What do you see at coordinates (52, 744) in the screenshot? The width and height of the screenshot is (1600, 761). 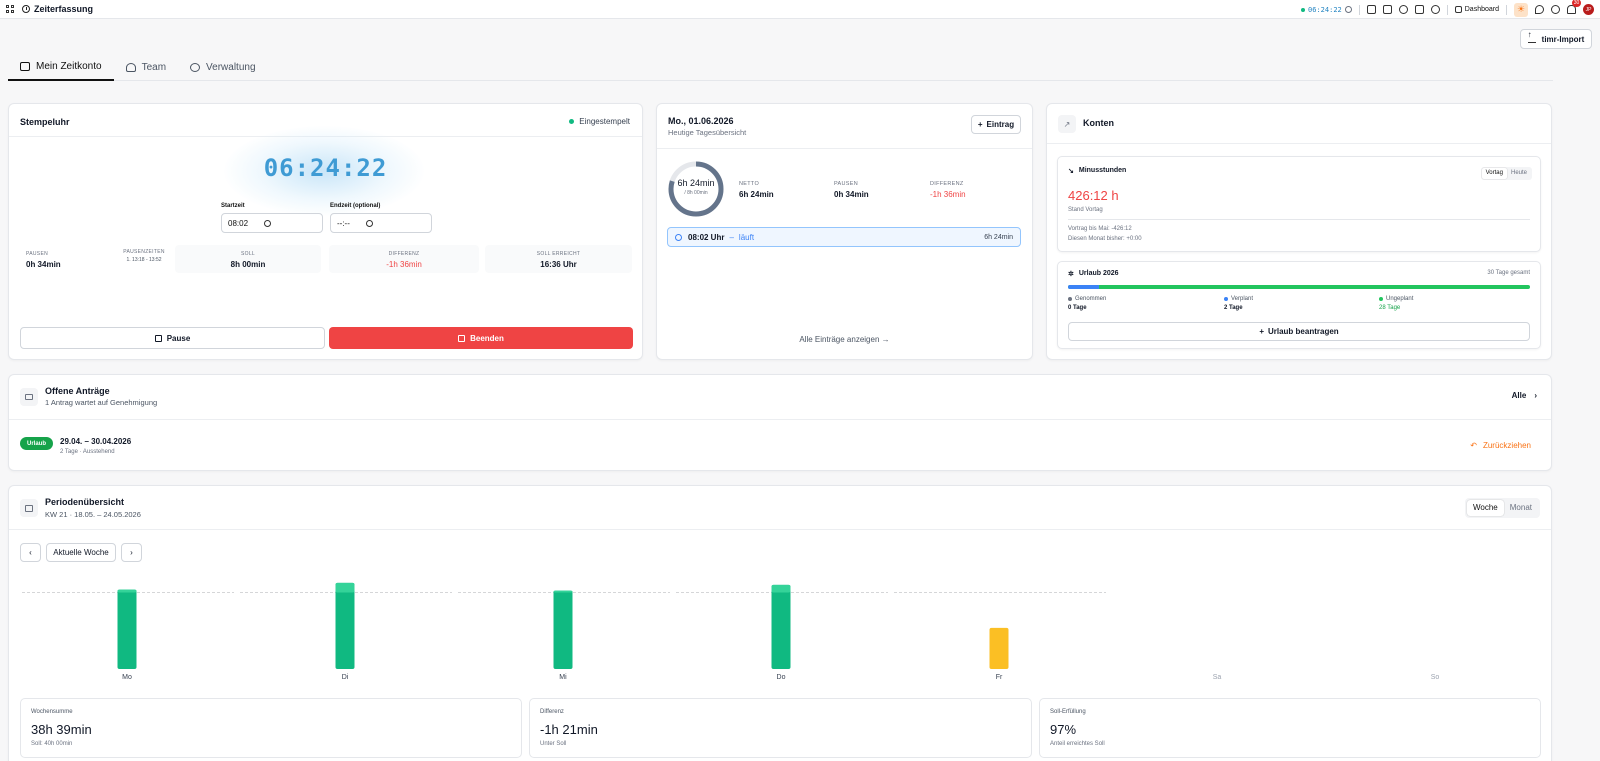 I see `summary-sub: Soll: 40h 00min` at bounding box center [52, 744].